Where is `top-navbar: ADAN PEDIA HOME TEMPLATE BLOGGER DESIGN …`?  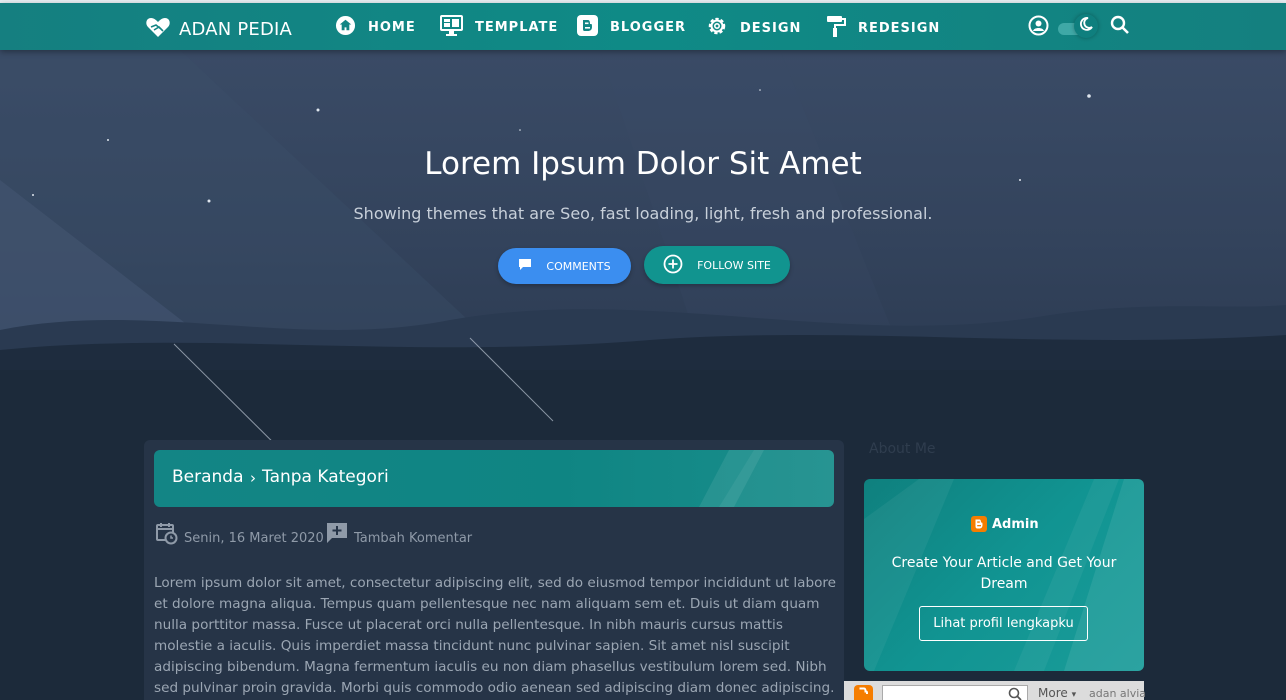 top-navbar: ADAN PEDIA HOME TEMPLATE BLOGGER DESIGN … is located at coordinates (643, 26).